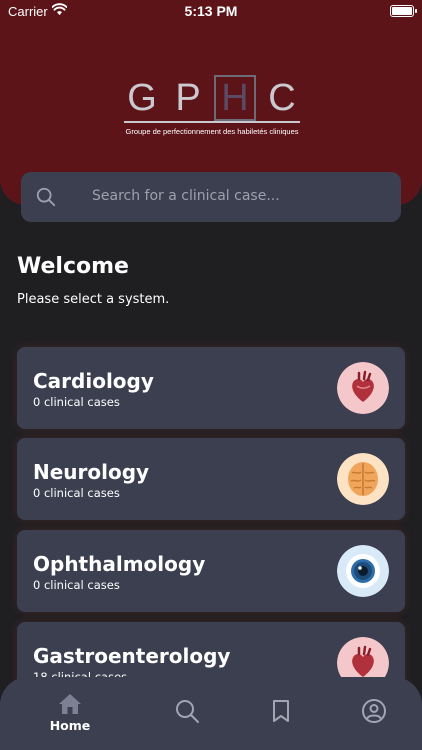 This screenshot has height=750, width=422. I want to click on tab-profile, so click(374, 713).